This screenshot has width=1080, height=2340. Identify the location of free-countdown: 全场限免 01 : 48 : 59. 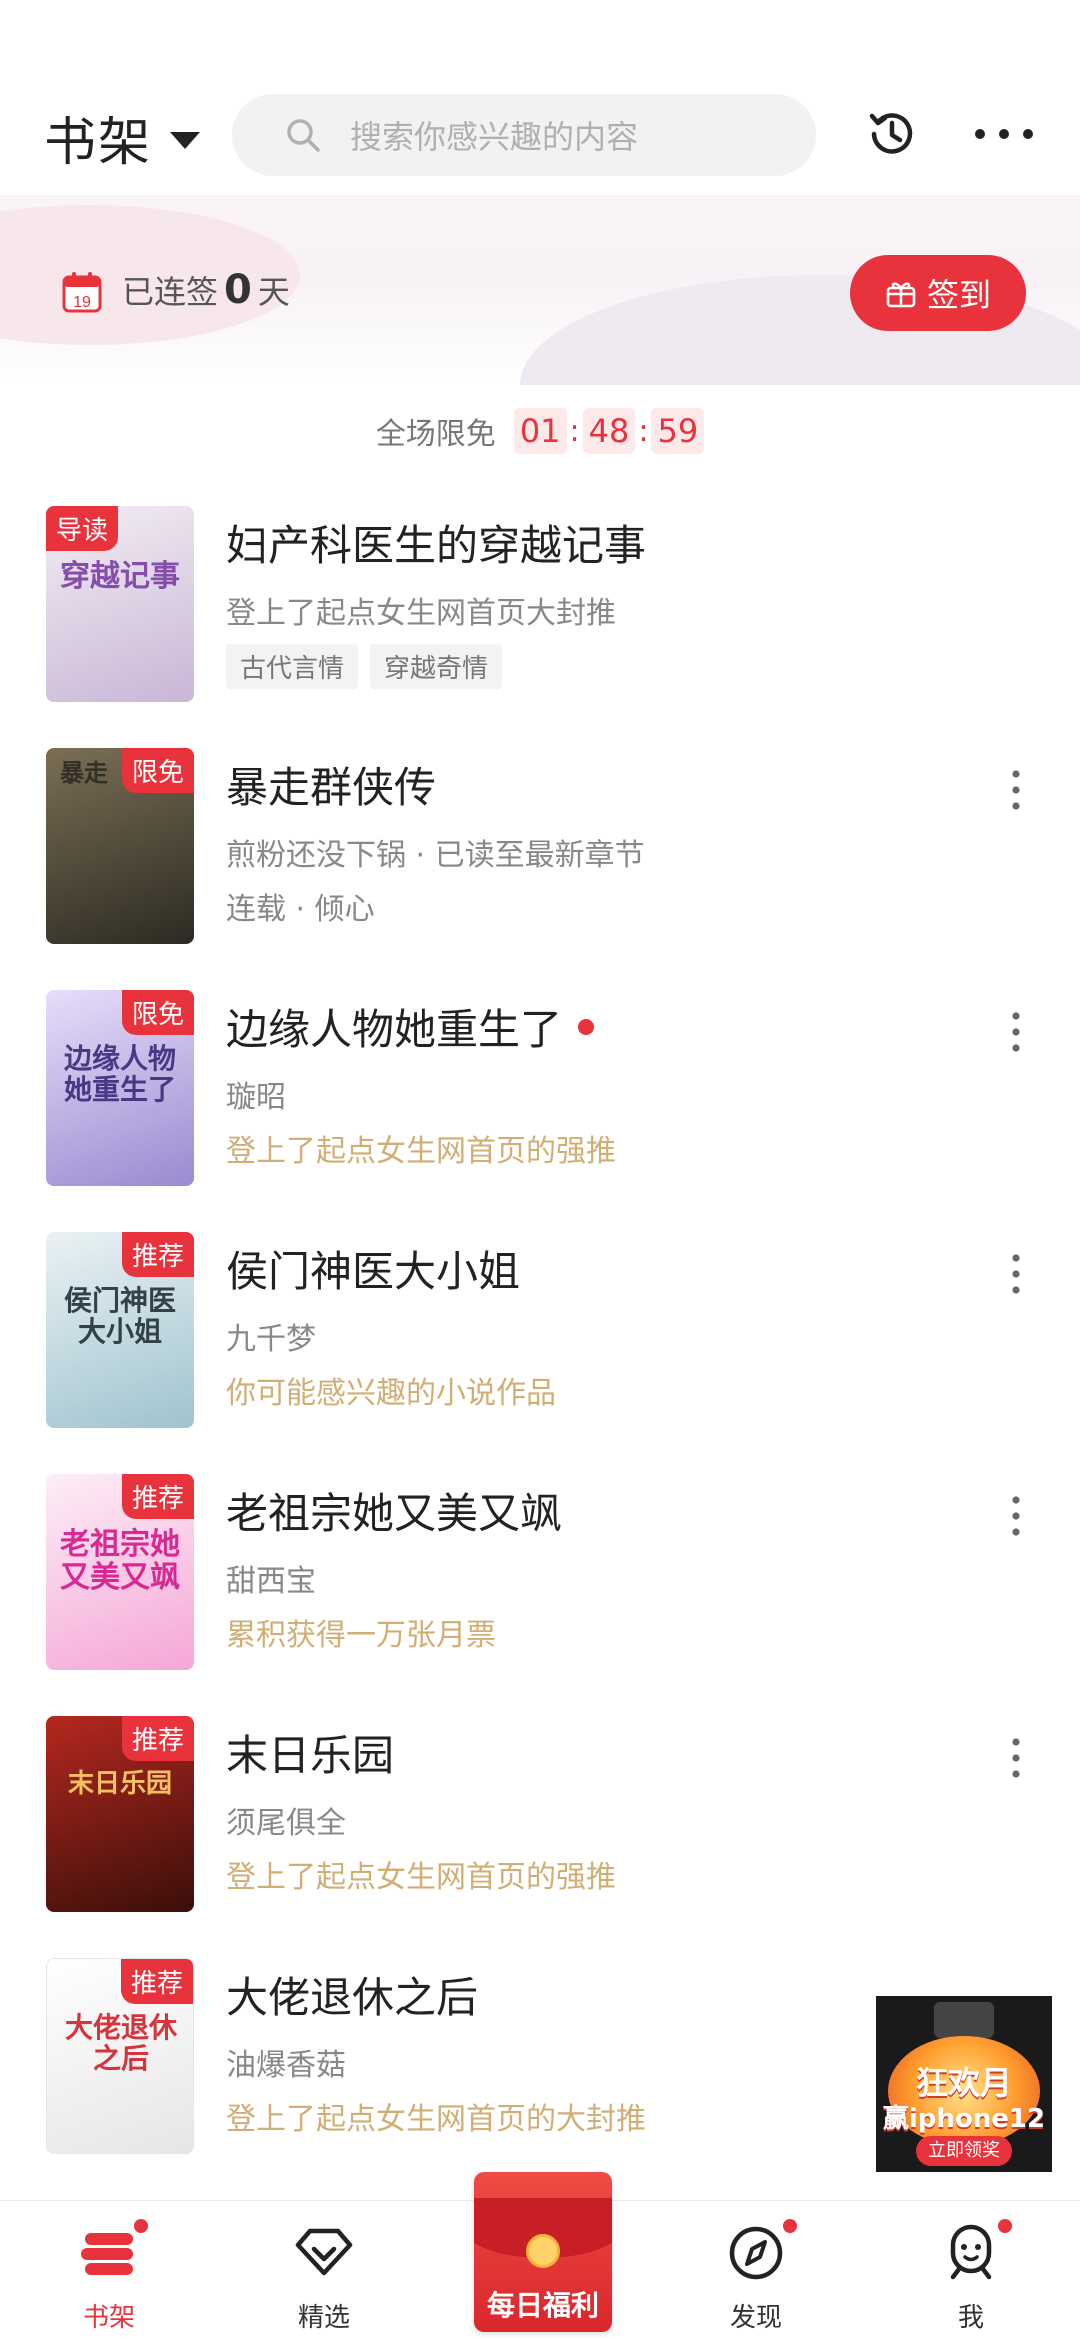
(540, 431).